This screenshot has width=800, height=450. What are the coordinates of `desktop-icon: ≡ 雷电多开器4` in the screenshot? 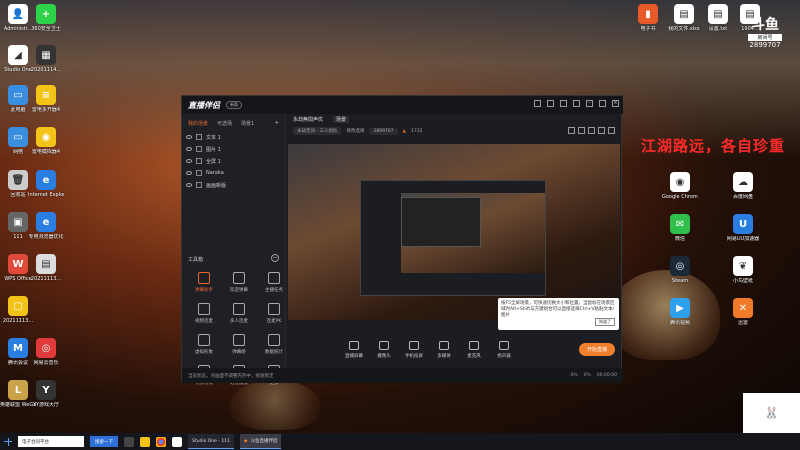 It's located at (46, 99).